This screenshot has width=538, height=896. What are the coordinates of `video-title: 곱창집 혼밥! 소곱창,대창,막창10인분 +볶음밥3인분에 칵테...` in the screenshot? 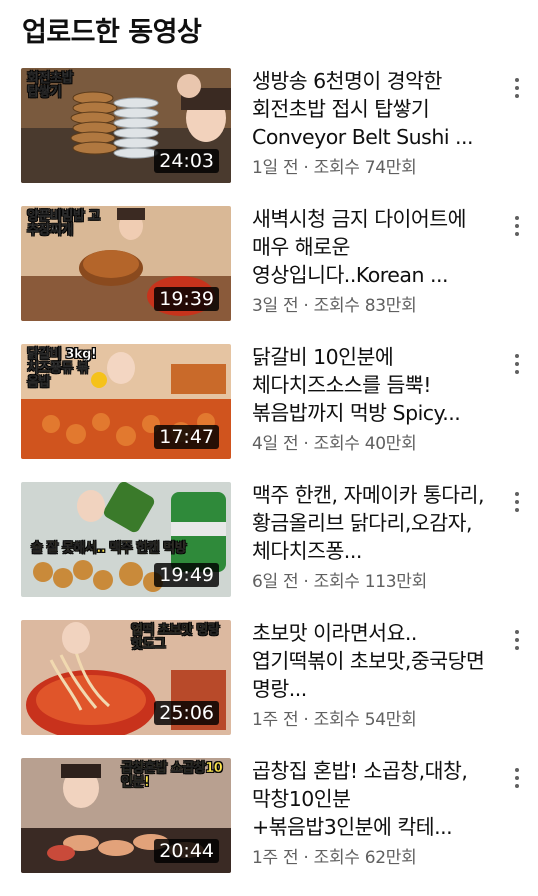 It's located at (372, 799).